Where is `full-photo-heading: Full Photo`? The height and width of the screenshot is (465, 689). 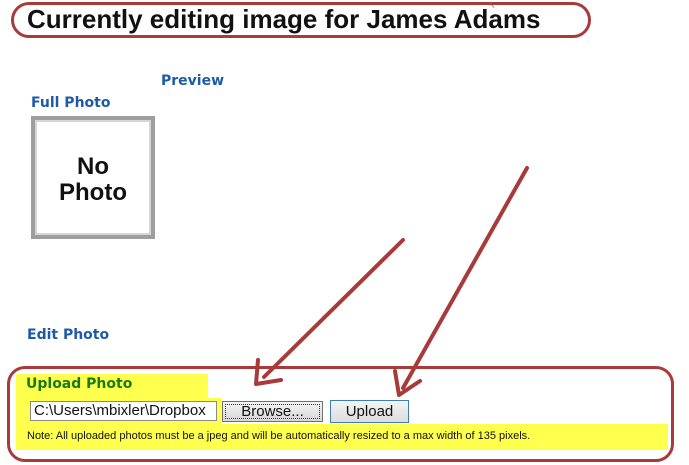 full-photo-heading: Full Photo is located at coordinates (71, 103).